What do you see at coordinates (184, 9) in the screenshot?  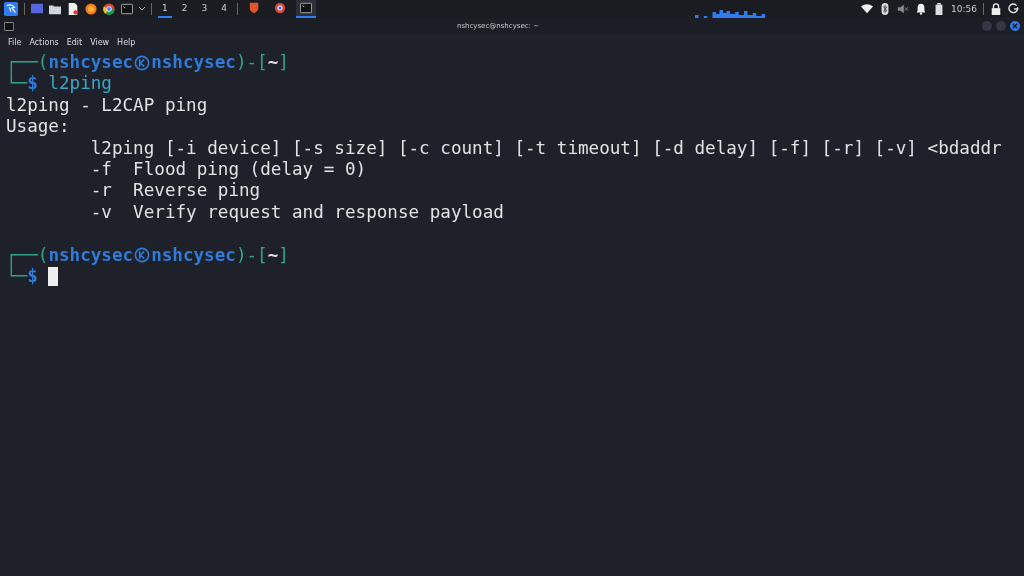 I see `workspace-button: 2` at bounding box center [184, 9].